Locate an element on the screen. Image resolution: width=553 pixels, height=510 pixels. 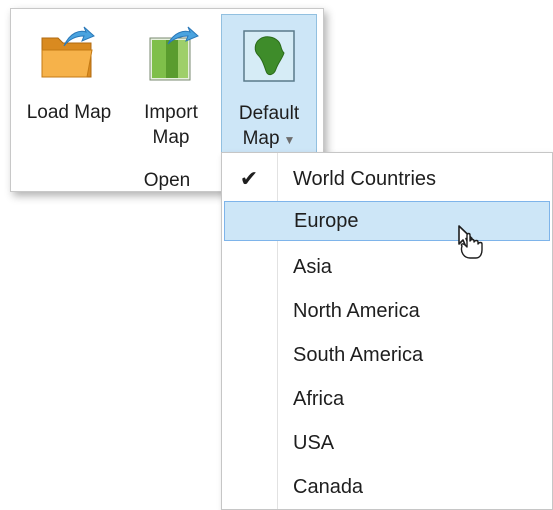
menu-item-world-countries: ✔ World Countries is located at coordinates (387, 179).